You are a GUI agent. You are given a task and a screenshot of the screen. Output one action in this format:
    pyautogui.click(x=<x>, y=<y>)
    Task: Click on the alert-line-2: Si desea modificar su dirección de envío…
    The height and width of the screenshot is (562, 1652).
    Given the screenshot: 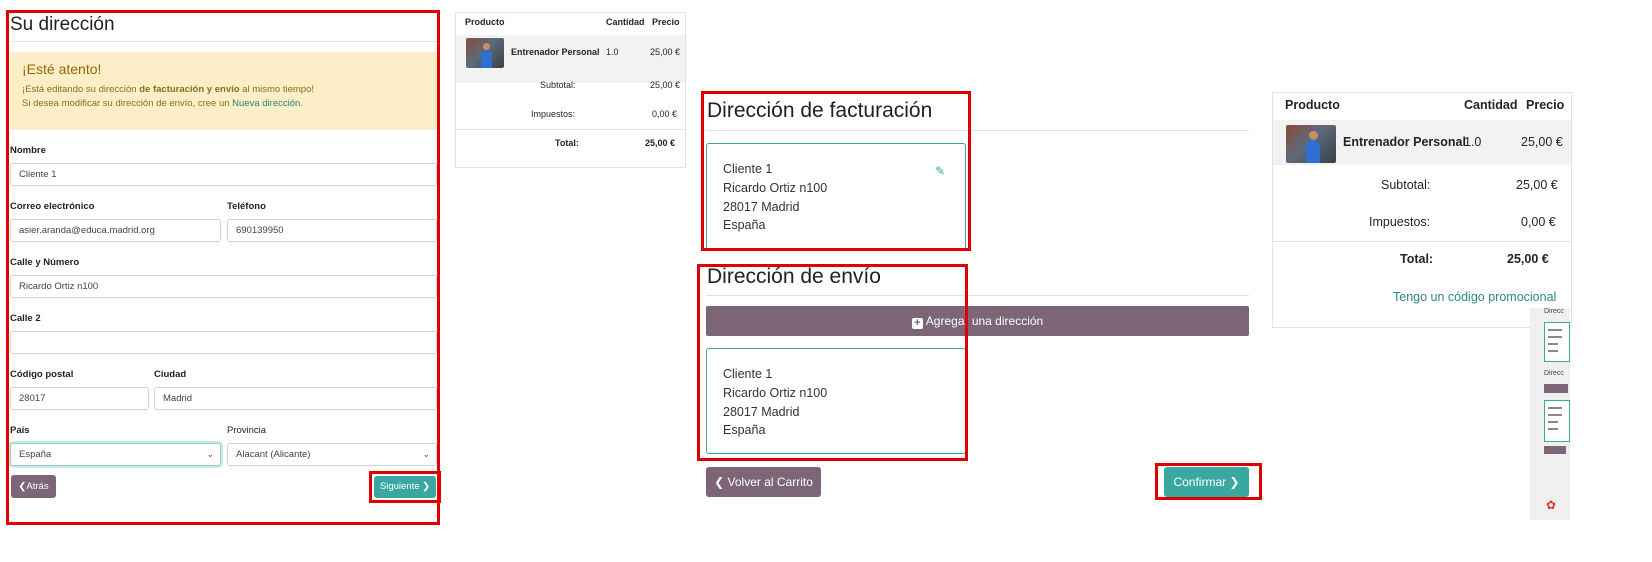 What is the action you would take?
    pyautogui.click(x=224, y=104)
    